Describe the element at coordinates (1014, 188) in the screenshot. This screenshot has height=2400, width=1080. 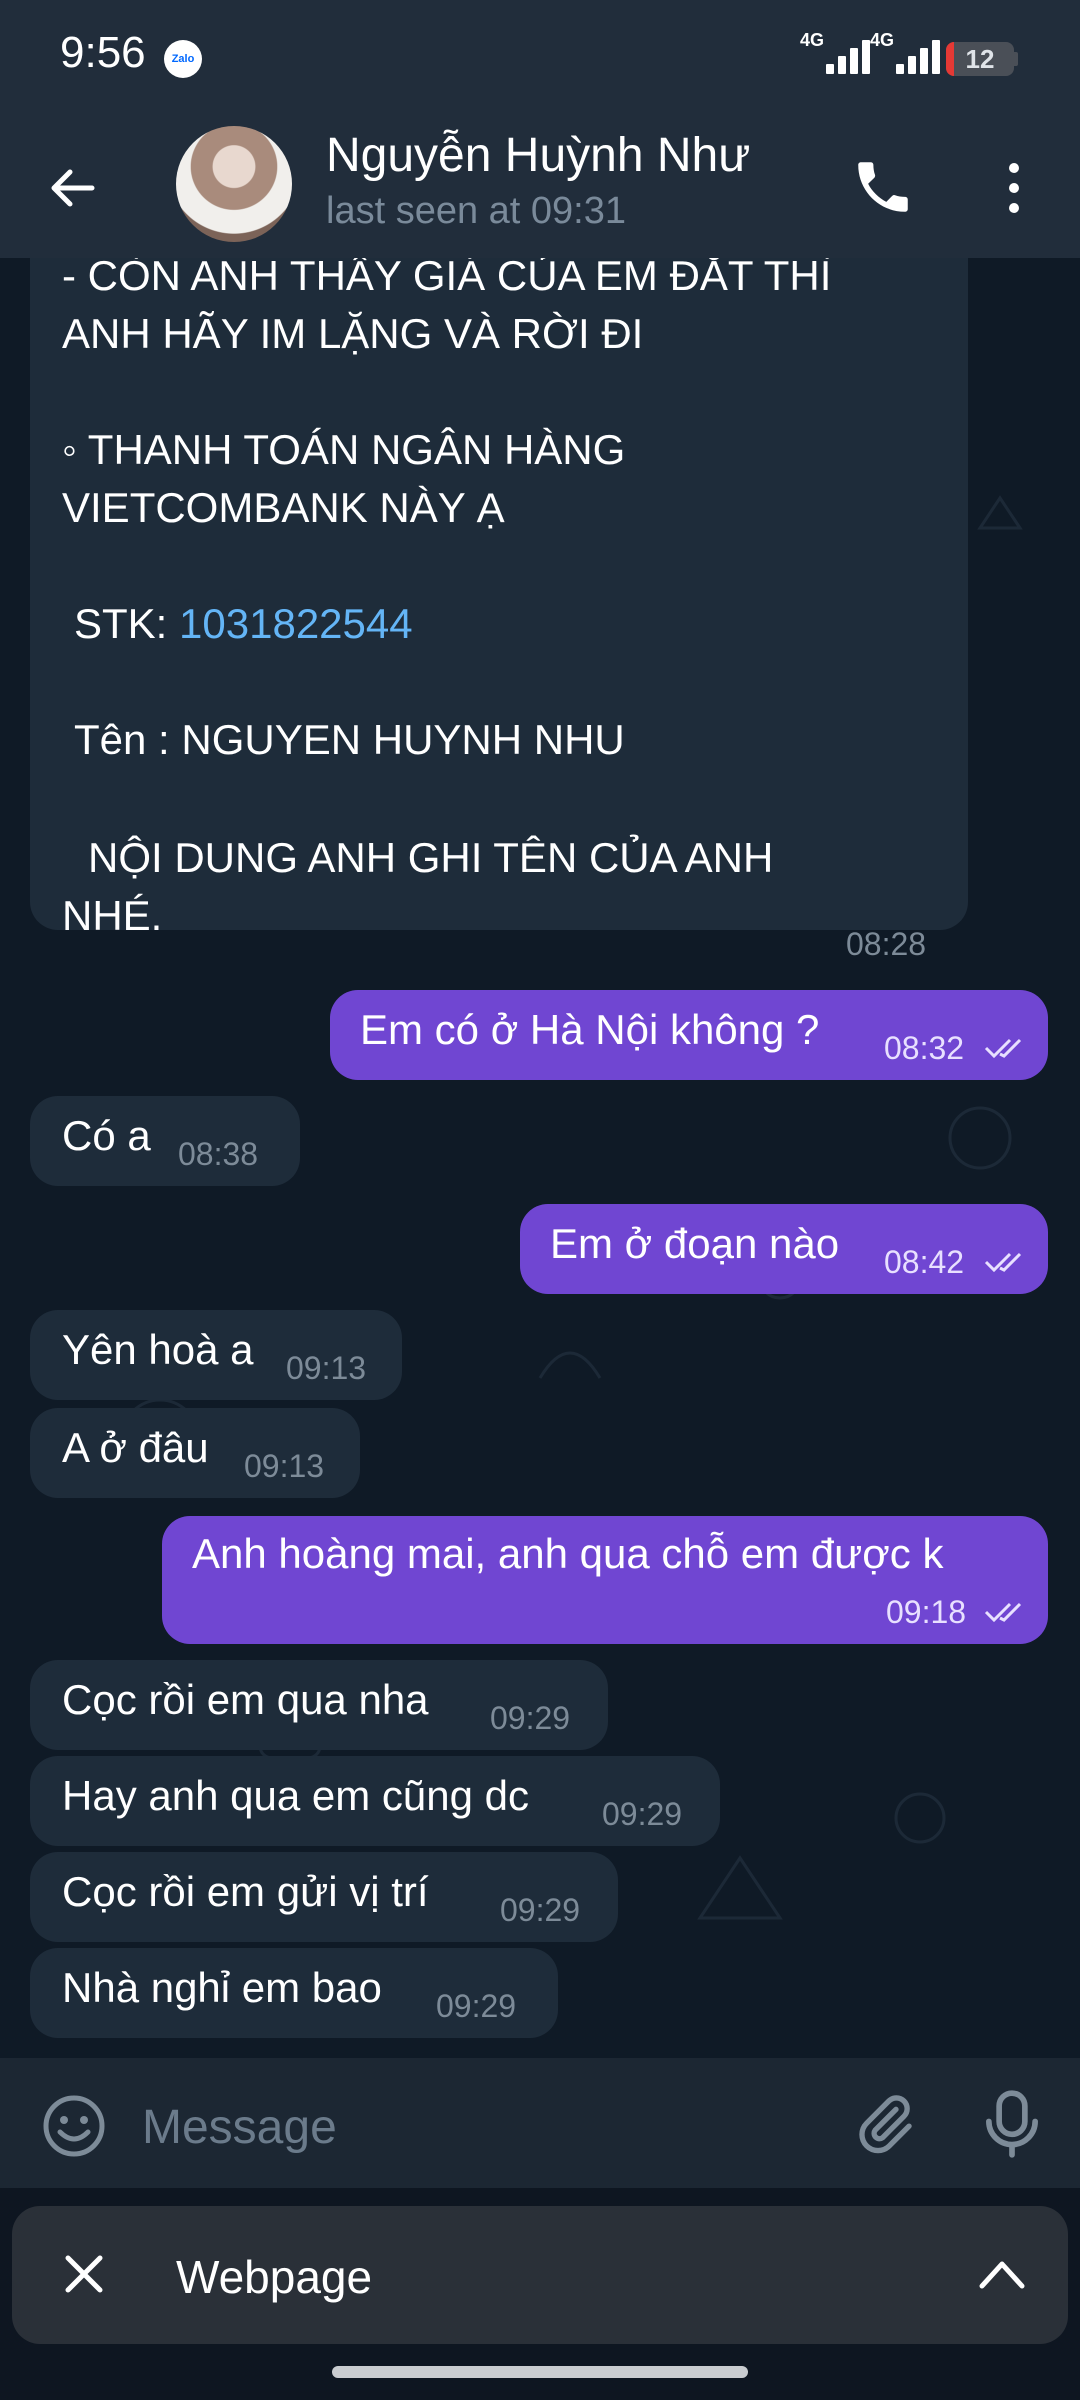
I see `more-vert-icon` at that location.